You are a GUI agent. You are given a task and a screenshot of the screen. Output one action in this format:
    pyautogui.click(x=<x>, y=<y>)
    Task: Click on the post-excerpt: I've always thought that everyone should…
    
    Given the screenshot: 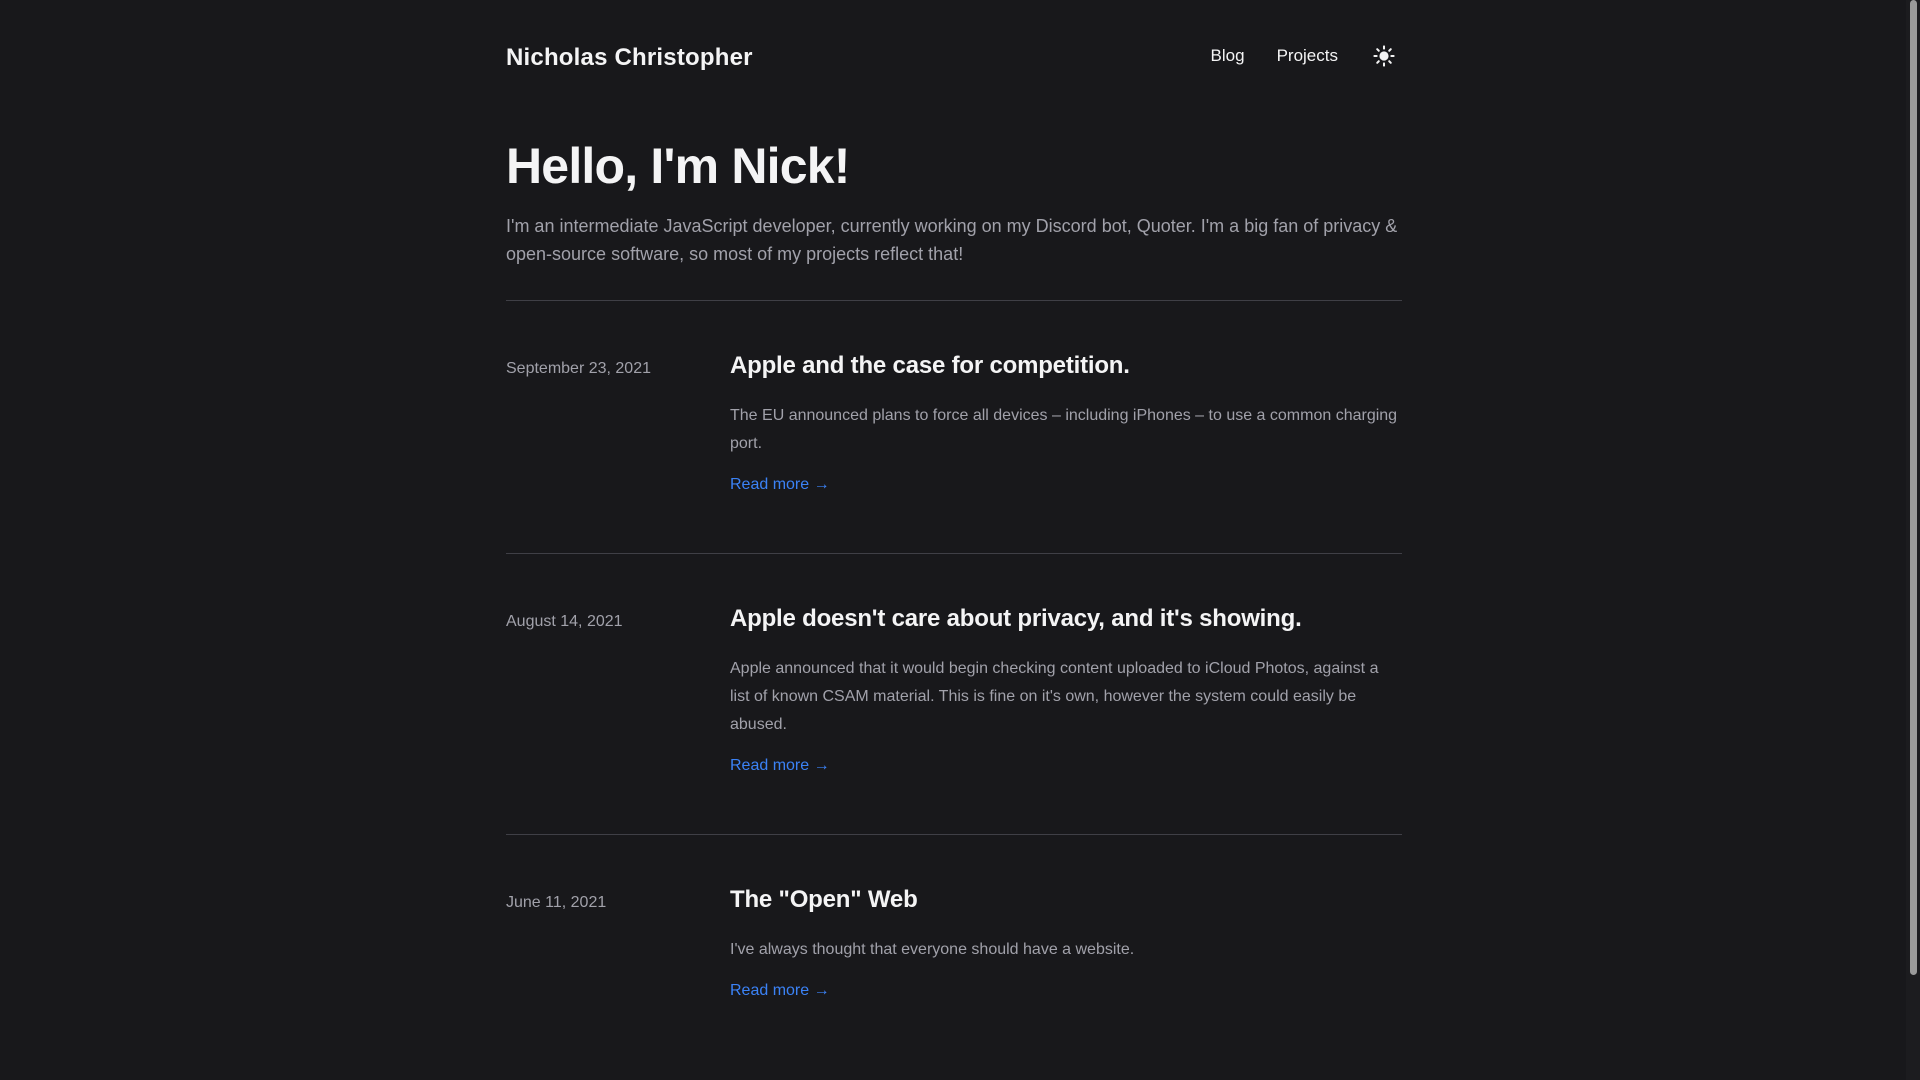 What is the action you would take?
    pyautogui.click(x=932, y=949)
    